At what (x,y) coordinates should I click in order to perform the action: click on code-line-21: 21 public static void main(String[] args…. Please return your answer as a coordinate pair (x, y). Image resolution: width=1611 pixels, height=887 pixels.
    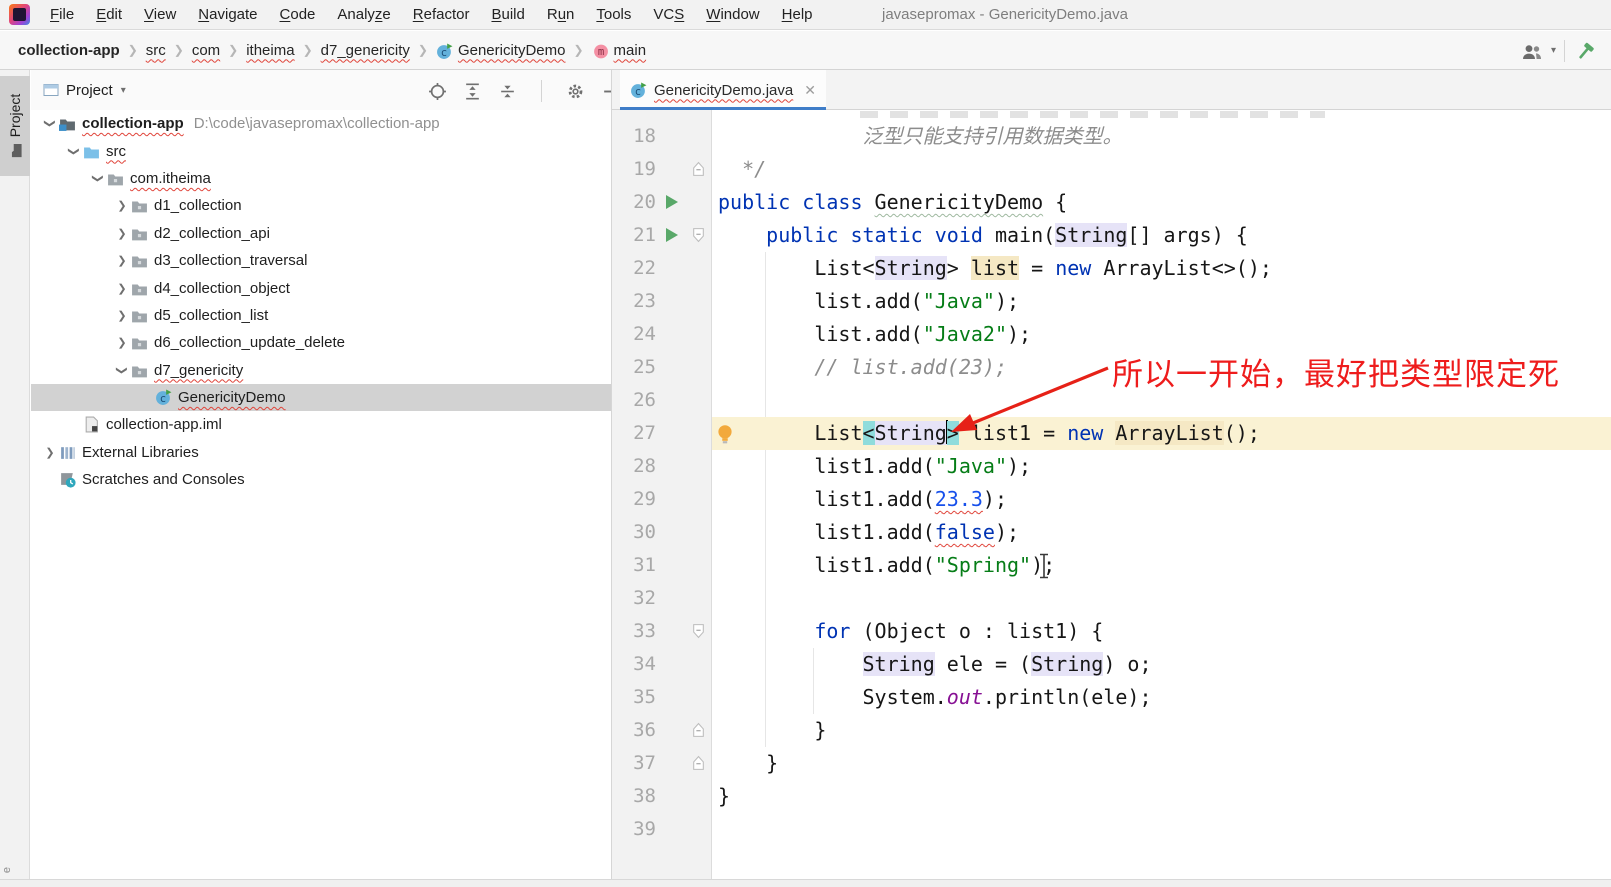
    Looking at the image, I should click on (1111, 235).